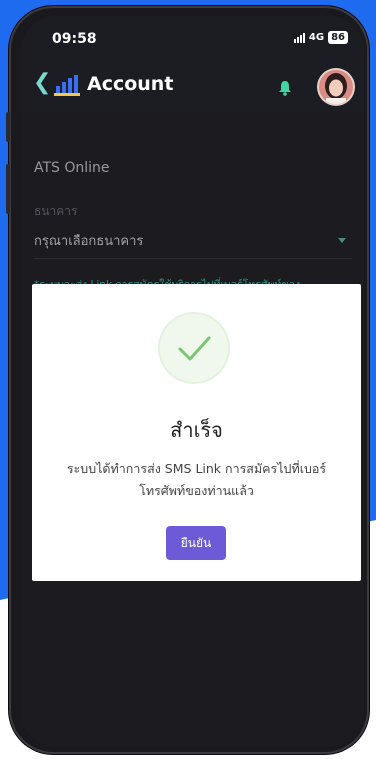  I want to click on dialog-title: สำเร็จ, so click(196, 430).